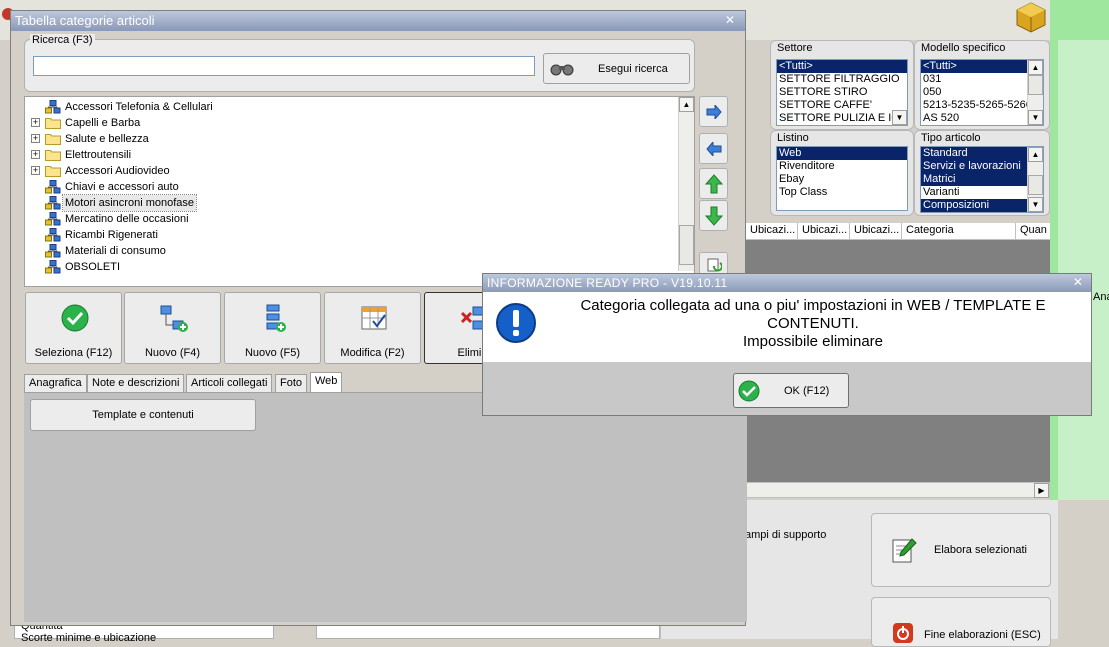 The width and height of the screenshot is (1109, 647). Describe the element at coordinates (713, 148) in the screenshot. I see `move-left-button` at that location.